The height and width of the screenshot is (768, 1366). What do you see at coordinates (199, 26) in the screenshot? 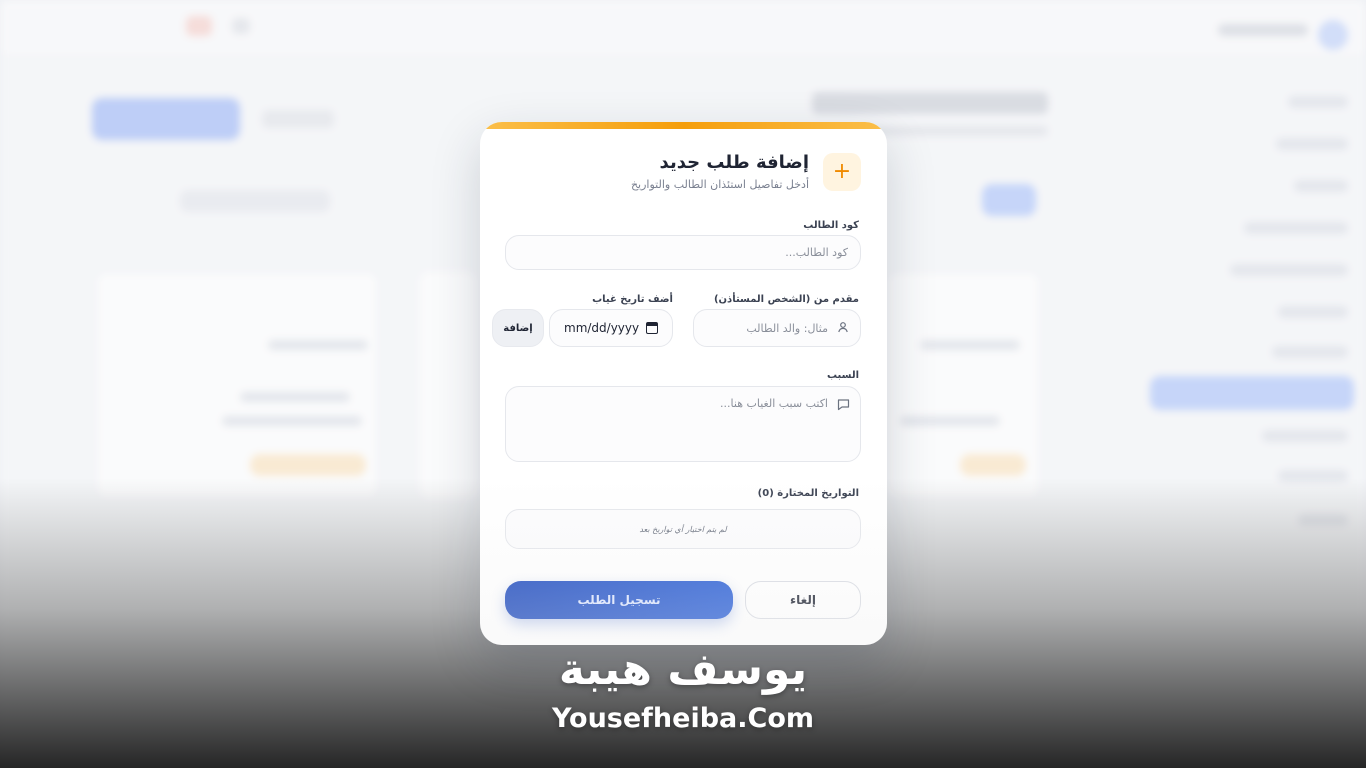
I see `background-notification-icon` at bounding box center [199, 26].